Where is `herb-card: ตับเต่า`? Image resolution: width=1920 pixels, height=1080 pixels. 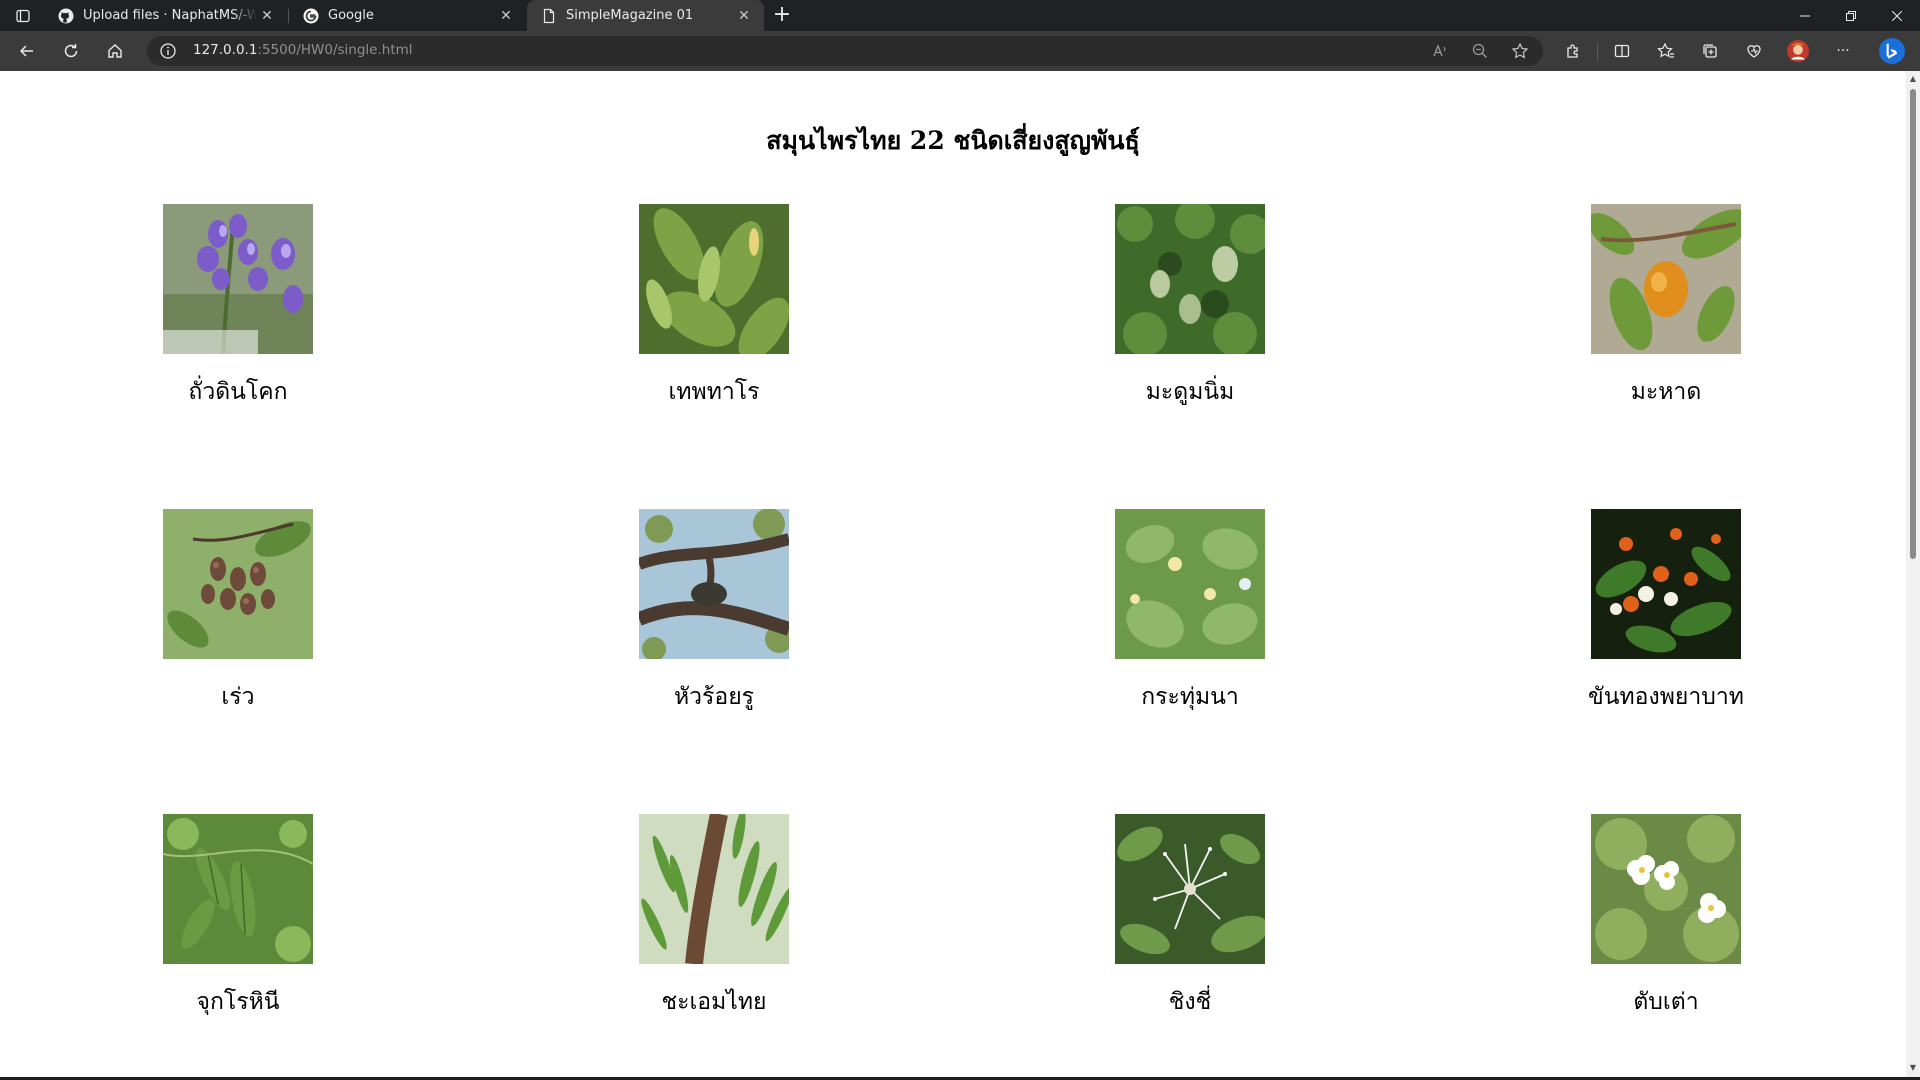
herb-card: ตับเต่า is located at coordinates (1666, 917).